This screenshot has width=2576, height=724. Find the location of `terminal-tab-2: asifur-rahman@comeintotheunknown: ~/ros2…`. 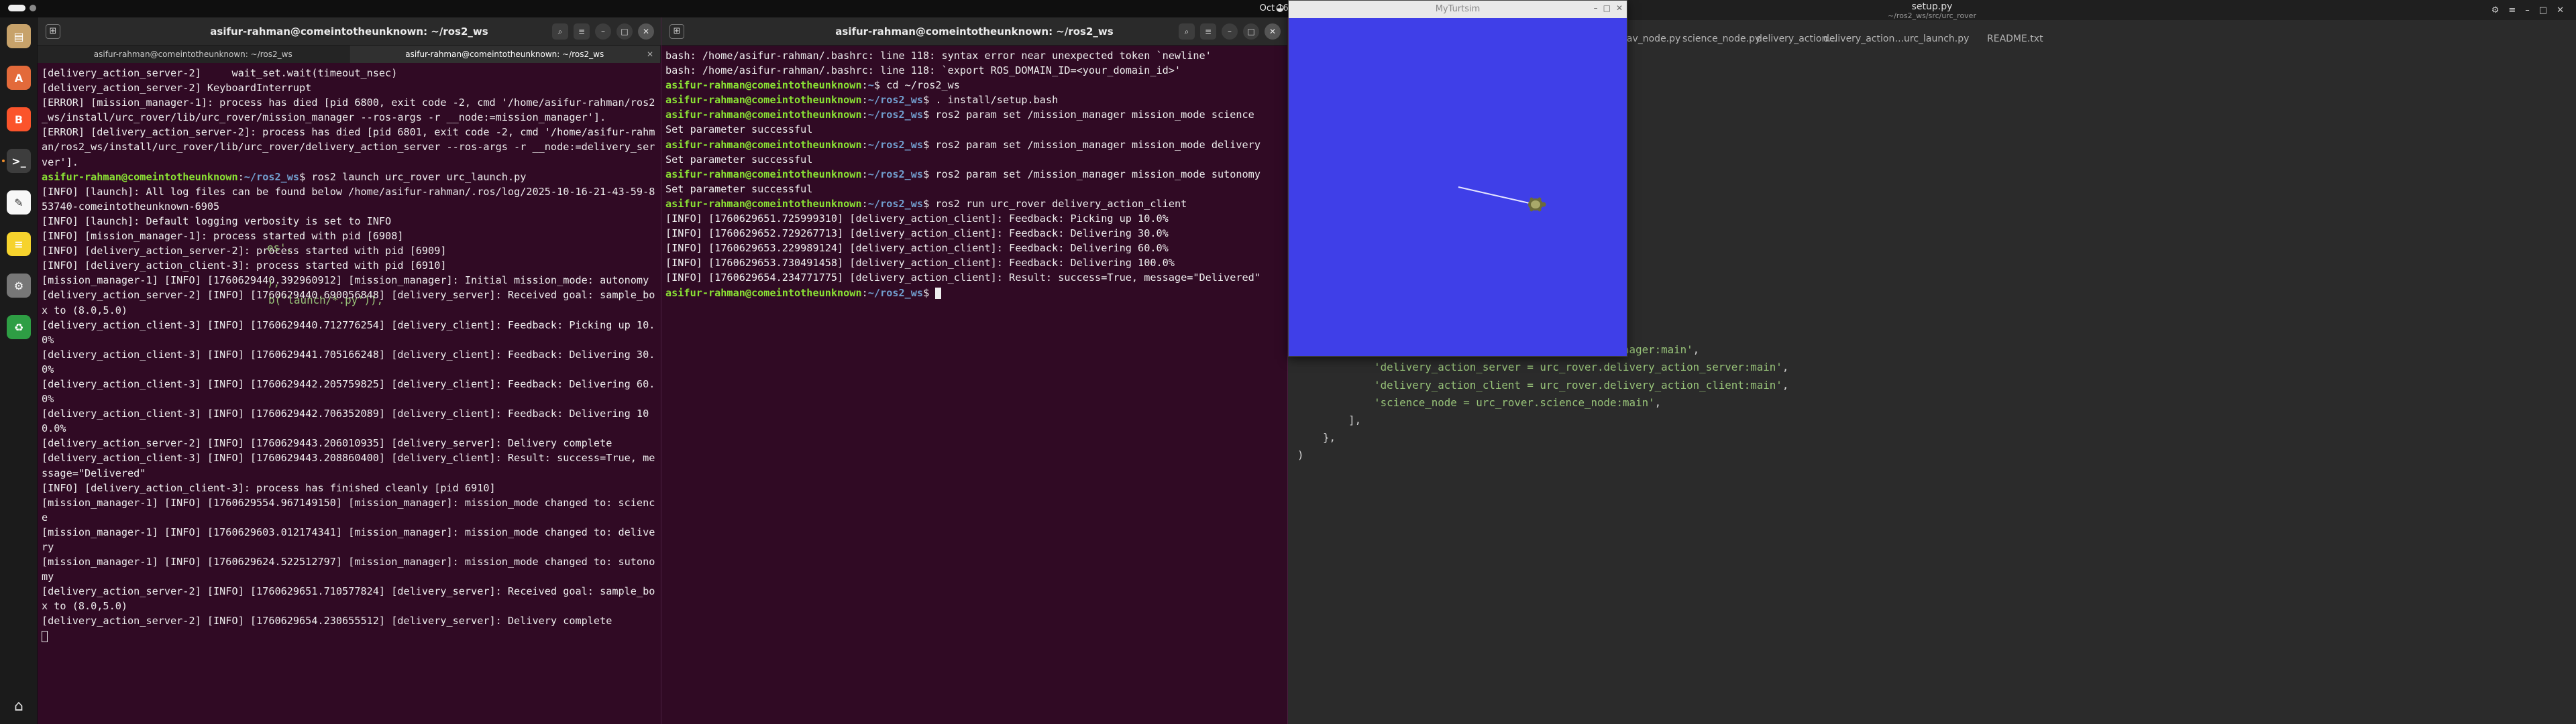

terminal-tab-2: asifur-rahman@comeintotheunknown: ~/ros2… is located at coordinates (505, 55).